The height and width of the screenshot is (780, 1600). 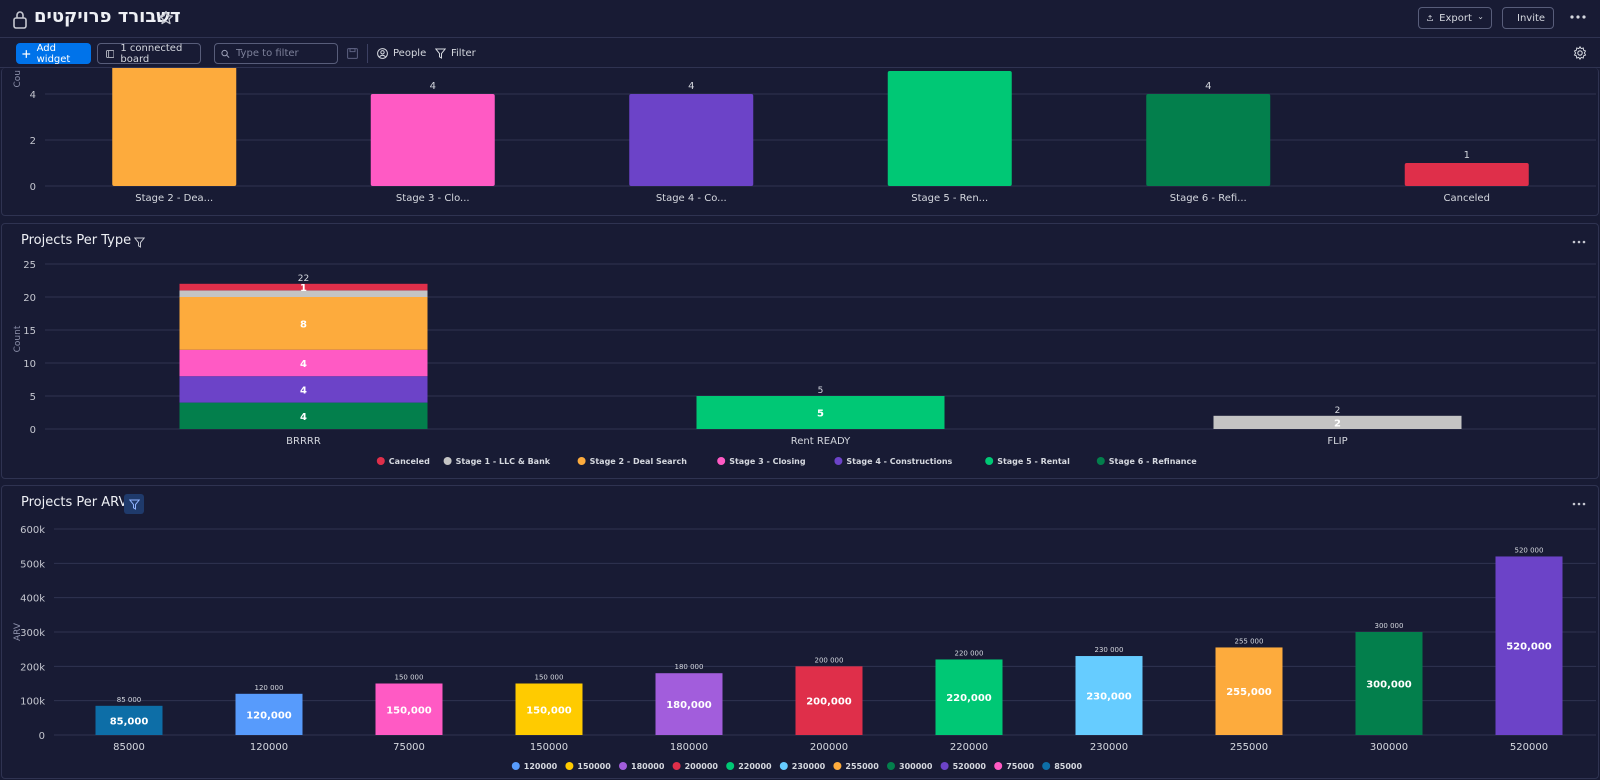 I want to click on x-tick-label: 180000, so click(x=689, y=747).